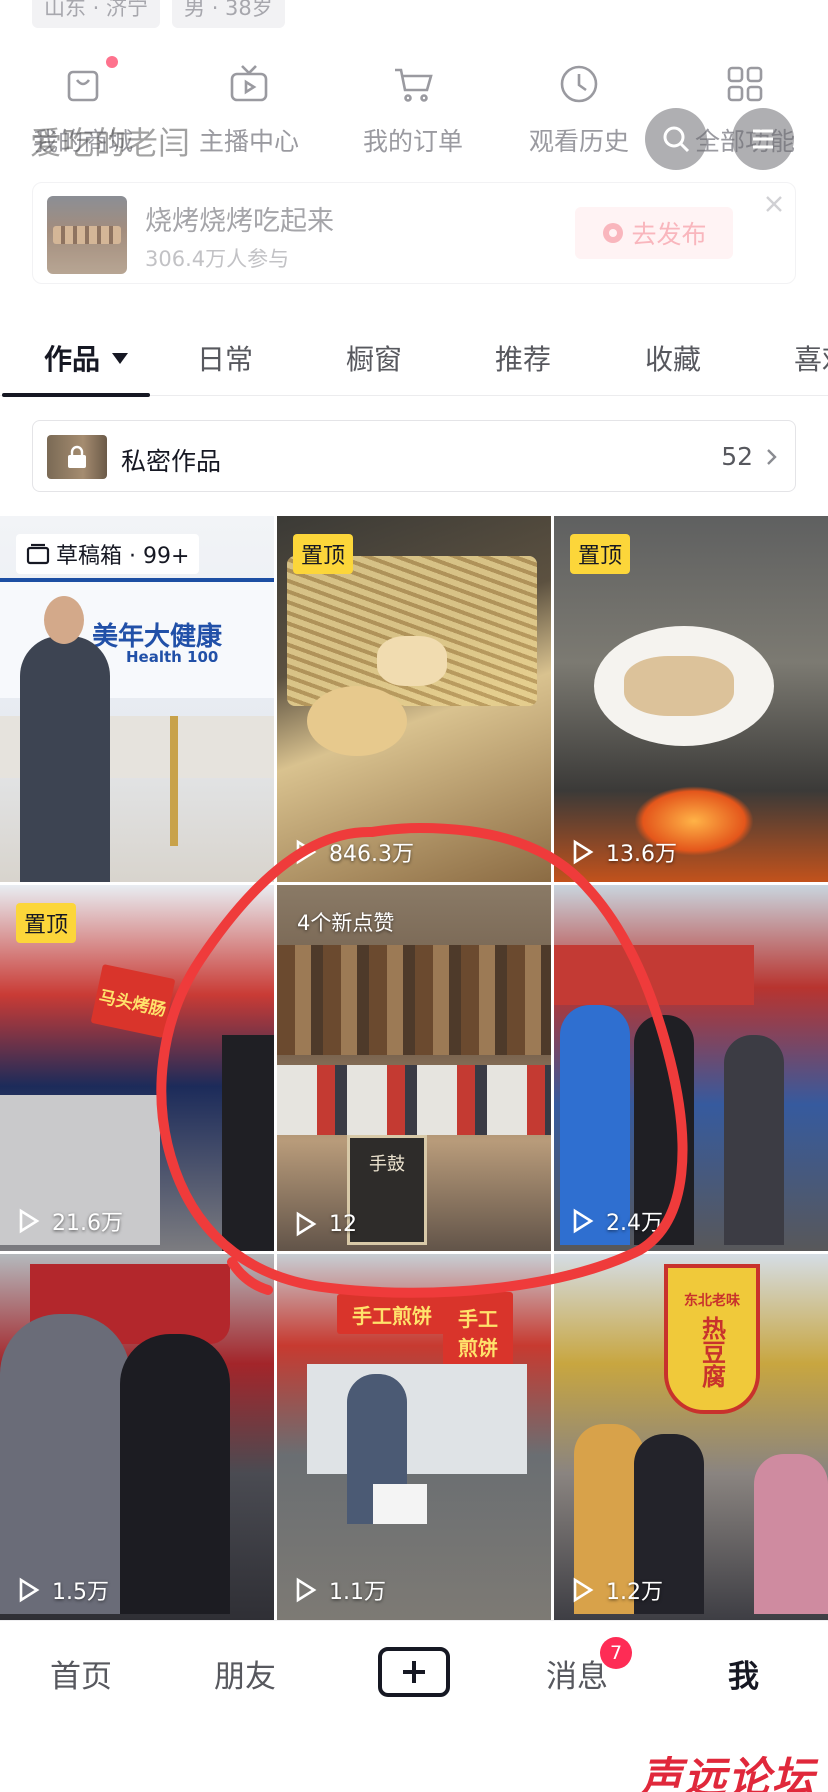 This screenshot has height=1792, width=828. I want to click on clinic-sign-sub: Health 100, so click(172, 657).